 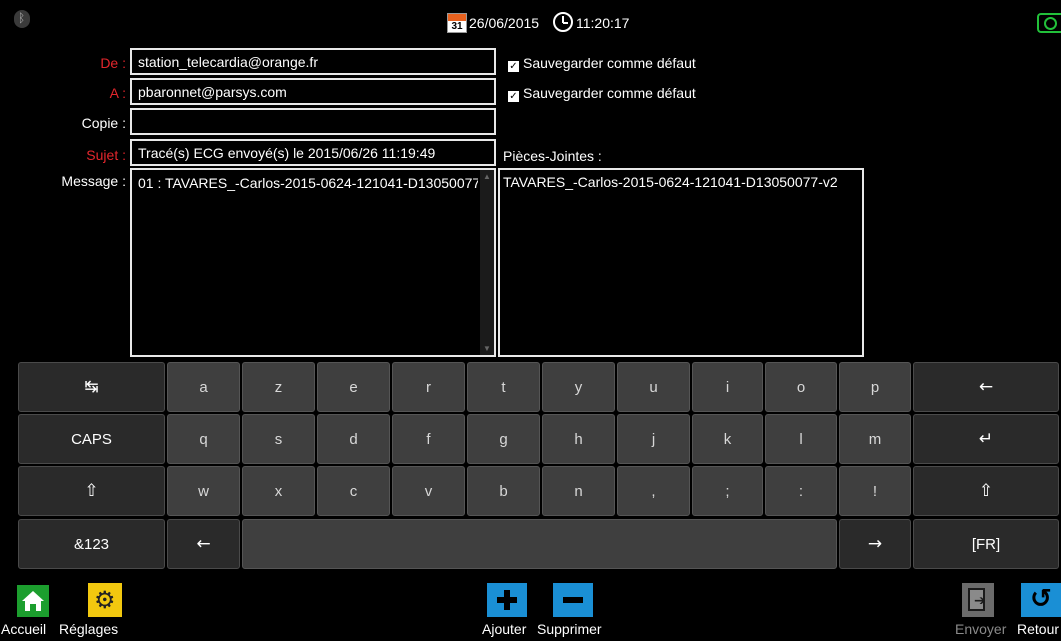 What do you see at coordinates (875, 544) in the screenshot?
I see `right-arrow-key: →` at bounding box center [875, 544].